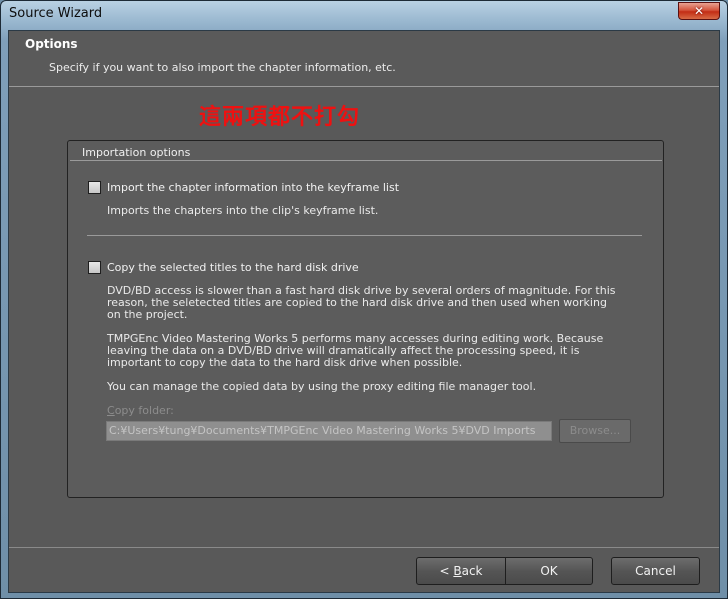 This screenshot has width=728, height=599. Describe the element at coordinates (136, 152) in the screenshot. I see `group-title: Importation options` at that location.